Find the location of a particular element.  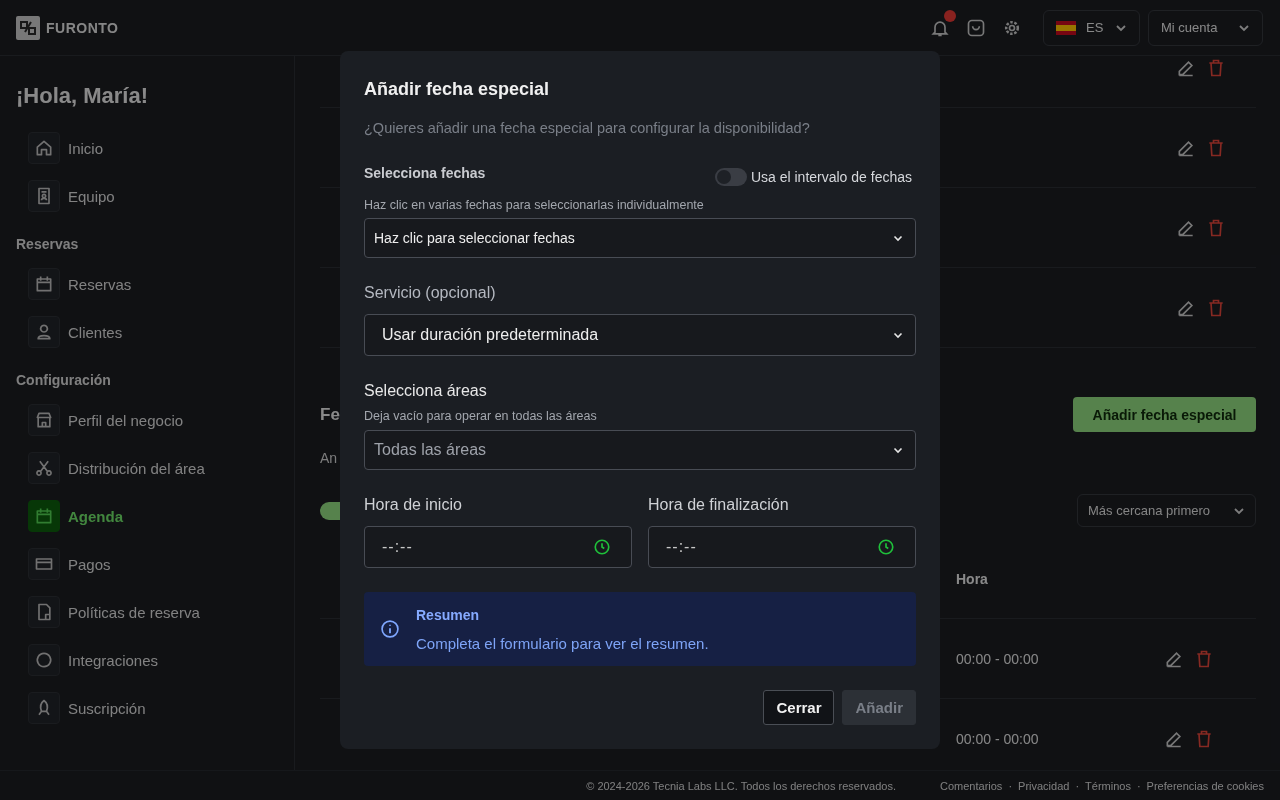

field-label: Selecciona fechas is located at coordinates (425, 173).